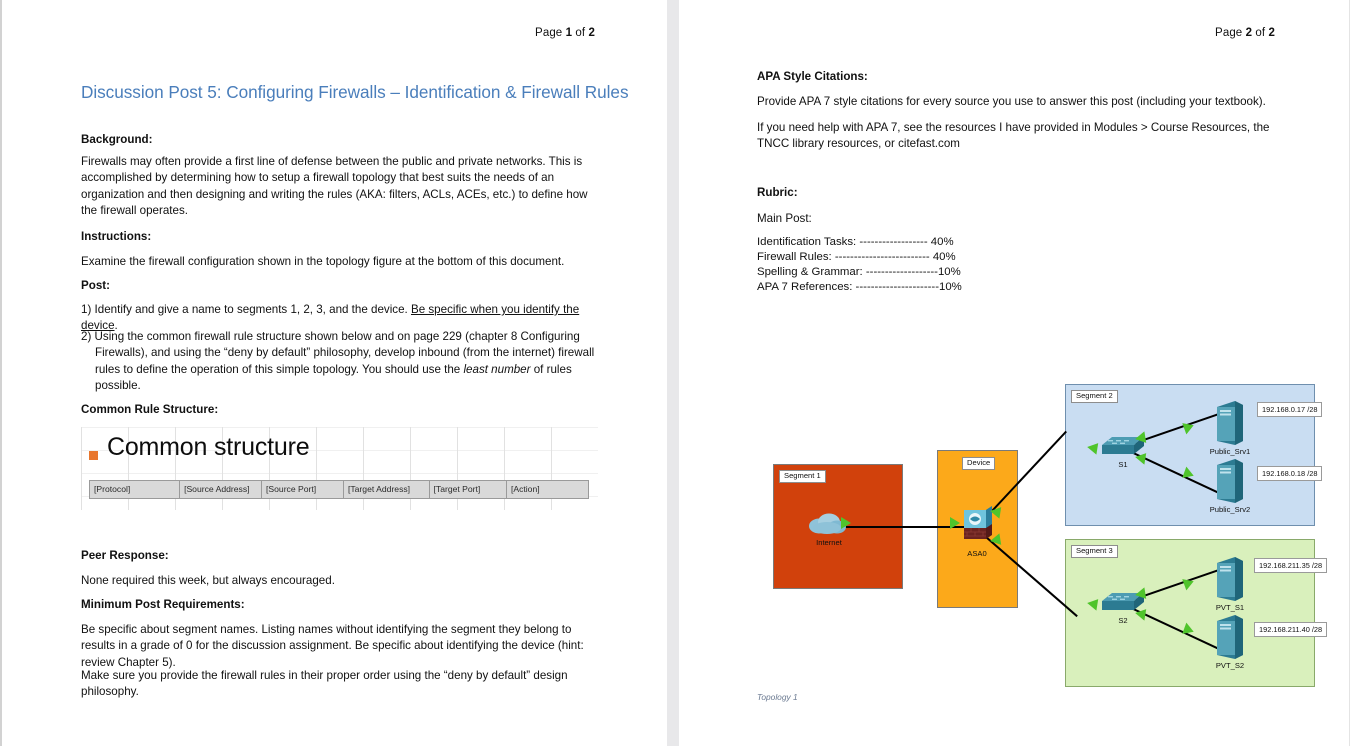 This screenshot has width=1352, height=746. Describe the element at coordinates (1230, 425) in the screenshot. I see `public-srv1-server-icon` at that location.